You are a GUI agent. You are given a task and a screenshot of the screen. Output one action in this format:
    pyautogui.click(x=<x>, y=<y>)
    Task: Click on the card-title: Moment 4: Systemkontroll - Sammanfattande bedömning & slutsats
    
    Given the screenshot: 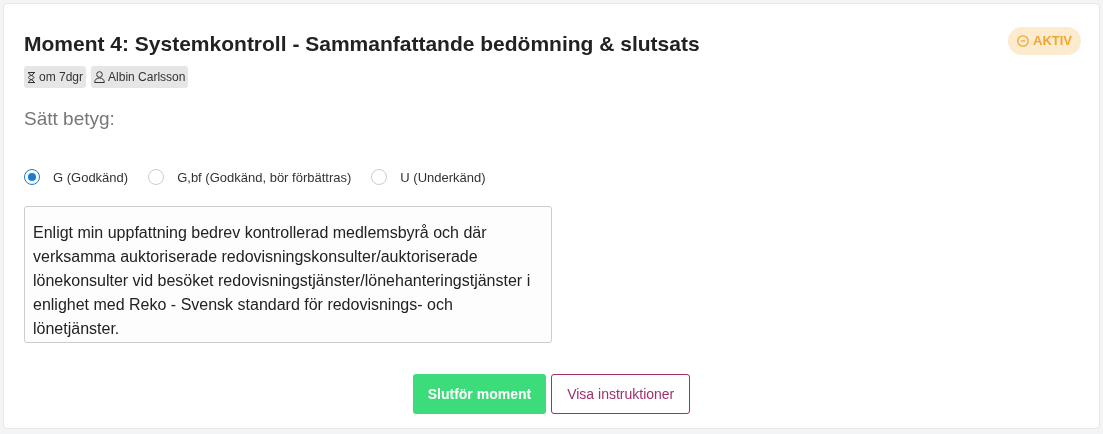 What is the action you would take?
    pyautogui.click(x=362, y=44)
    